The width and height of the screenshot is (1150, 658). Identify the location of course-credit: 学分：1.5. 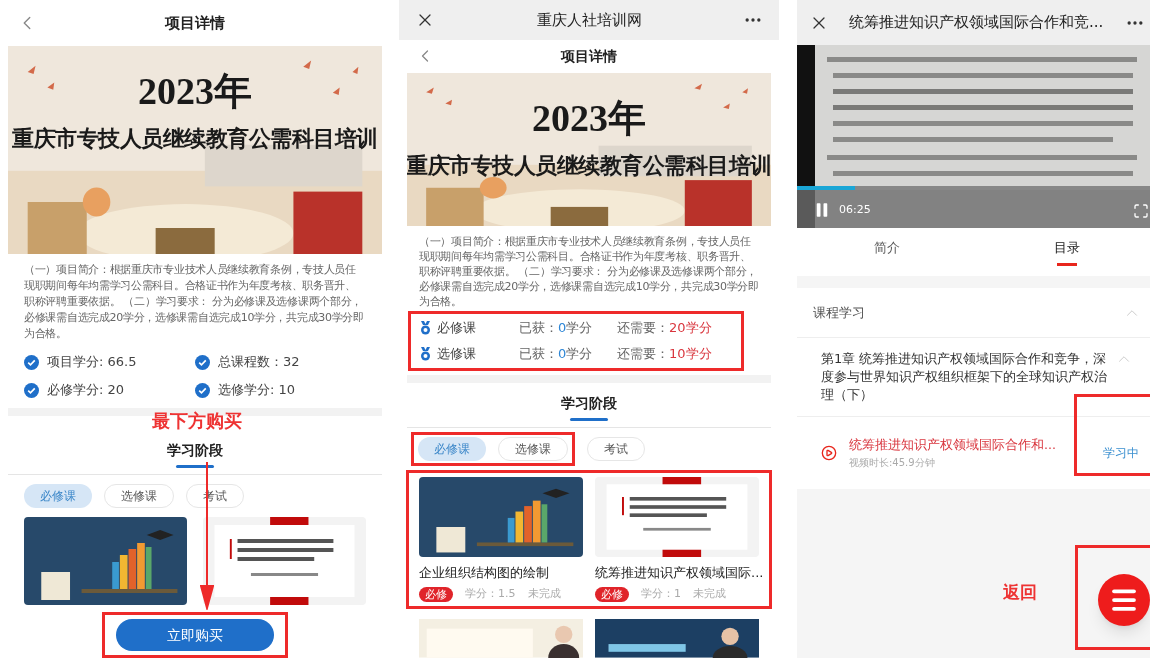
(490, 593).